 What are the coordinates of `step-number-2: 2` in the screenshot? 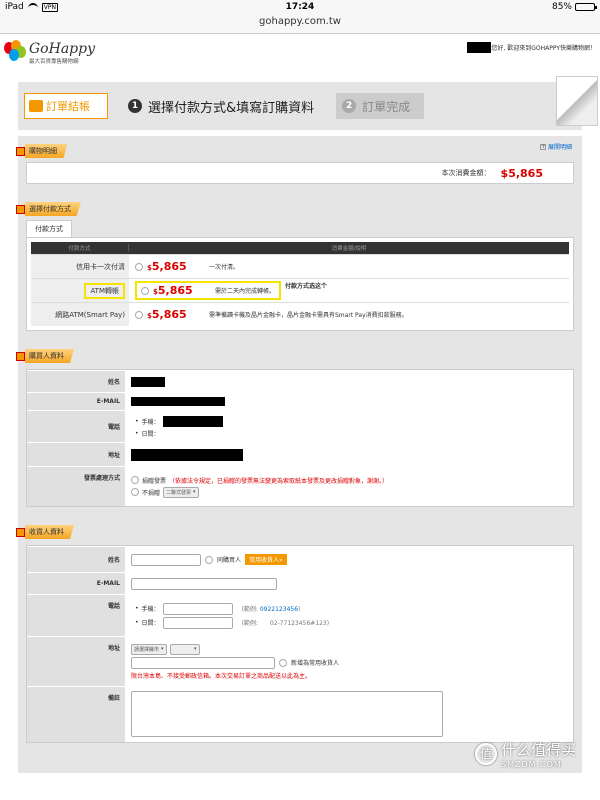 It's located at (349, 106).